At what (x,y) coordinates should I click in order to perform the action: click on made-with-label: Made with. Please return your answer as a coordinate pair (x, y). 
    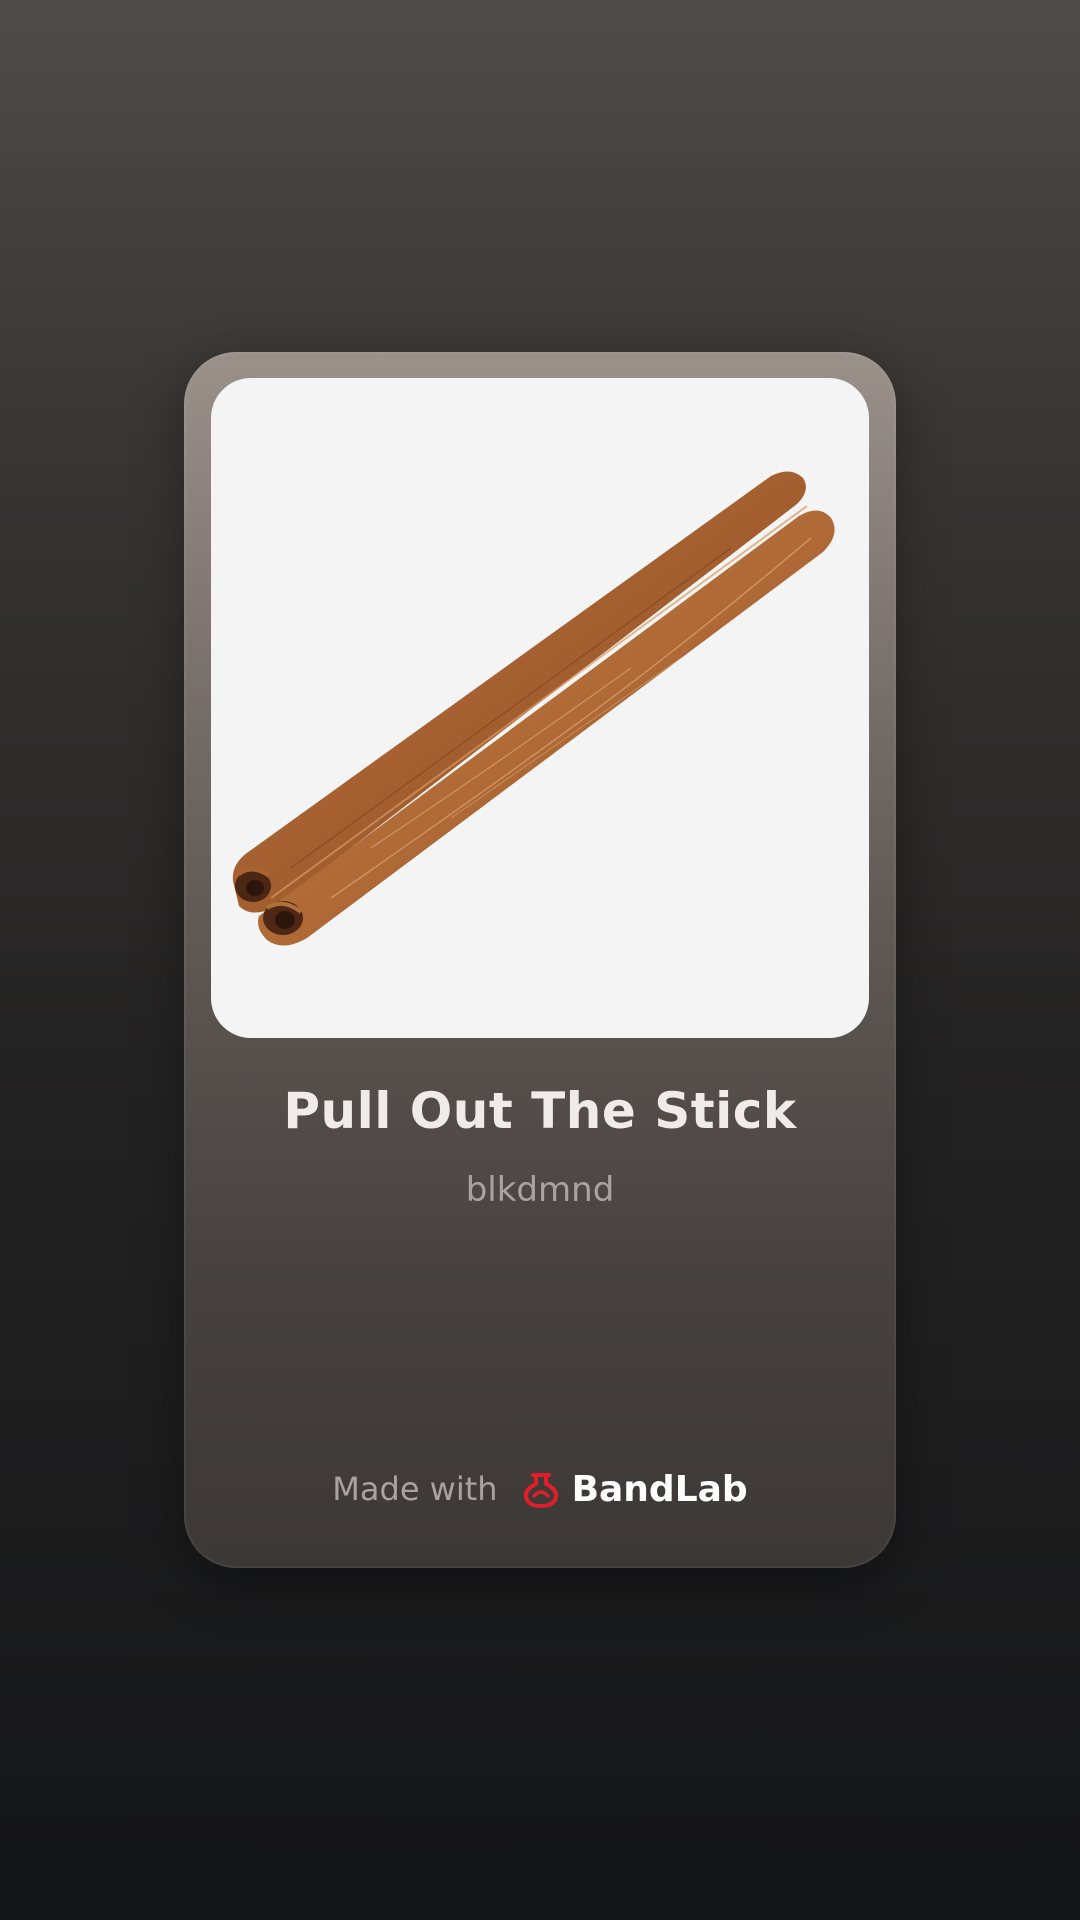
    Looking at the image, I should click on (415, 1489).